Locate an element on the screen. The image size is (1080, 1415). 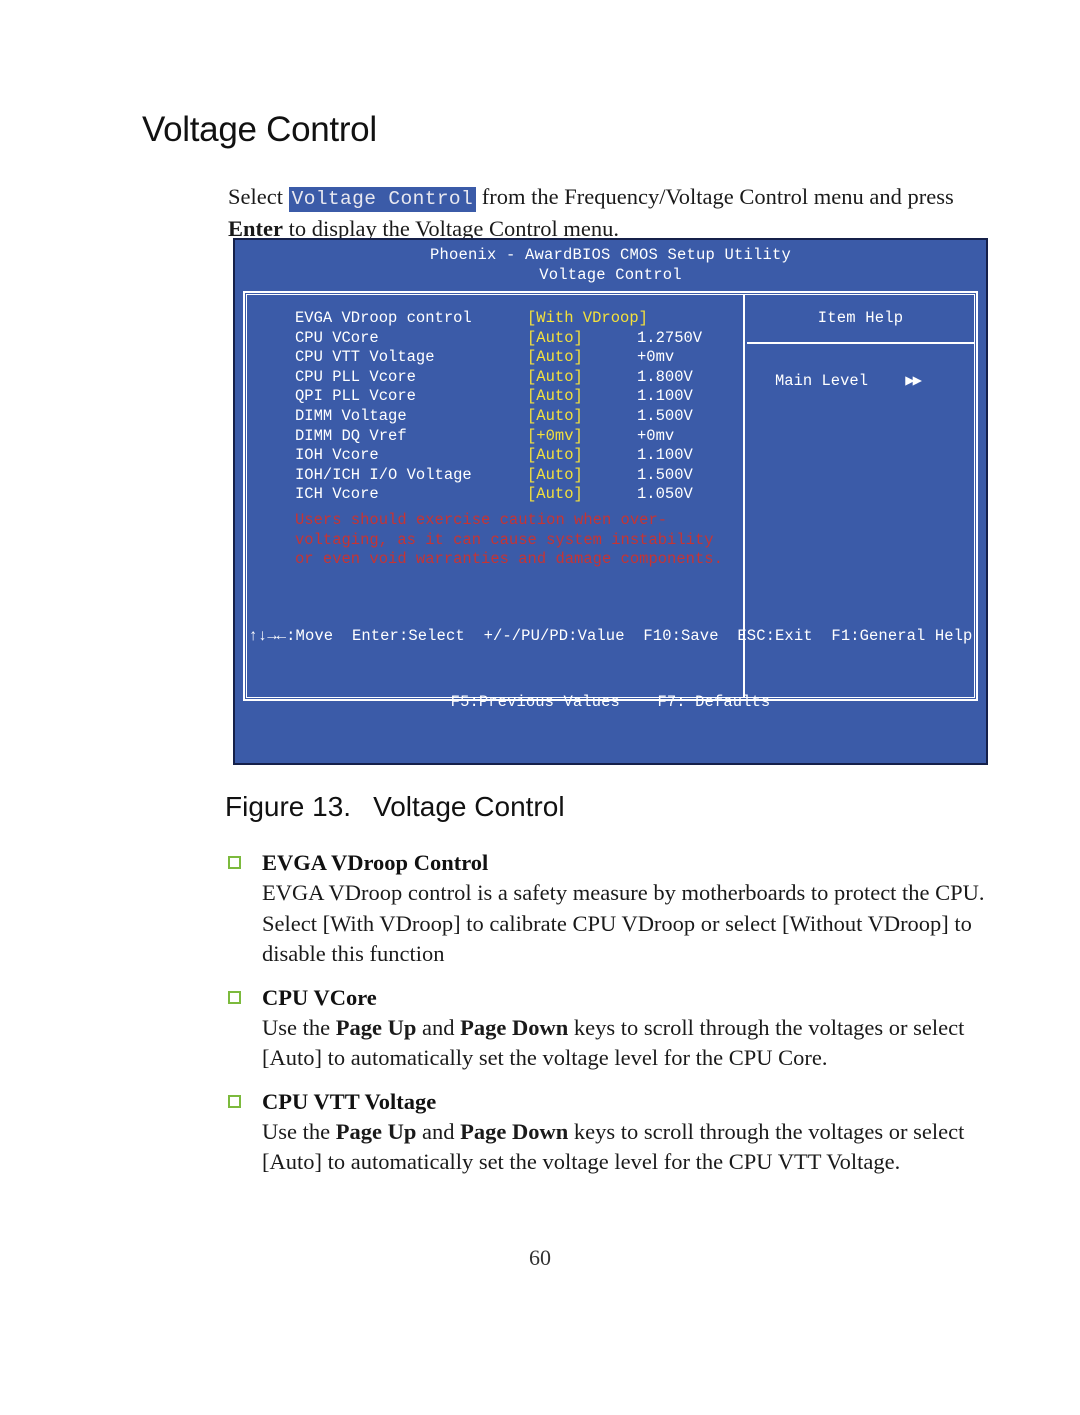
setting-label: DIMM Voltage is located at coordinates (351, 415).